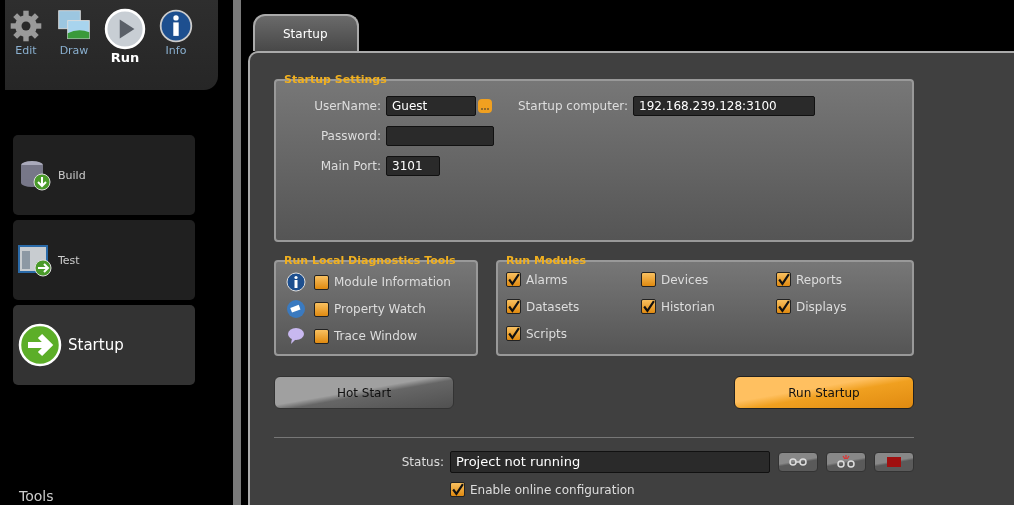  Describe the element at coordinates (708, 306) in the screenshot. I see `checkbox: Historian` at that location.